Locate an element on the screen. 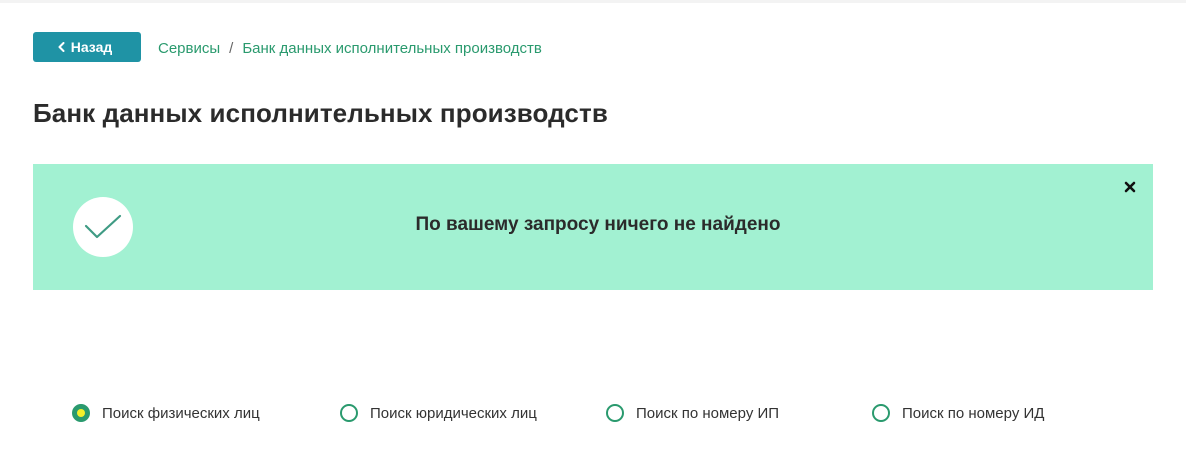 The image size is (1186, 449). radio-label: Поиск по номеру ИП is located at coordinates (708, 413).